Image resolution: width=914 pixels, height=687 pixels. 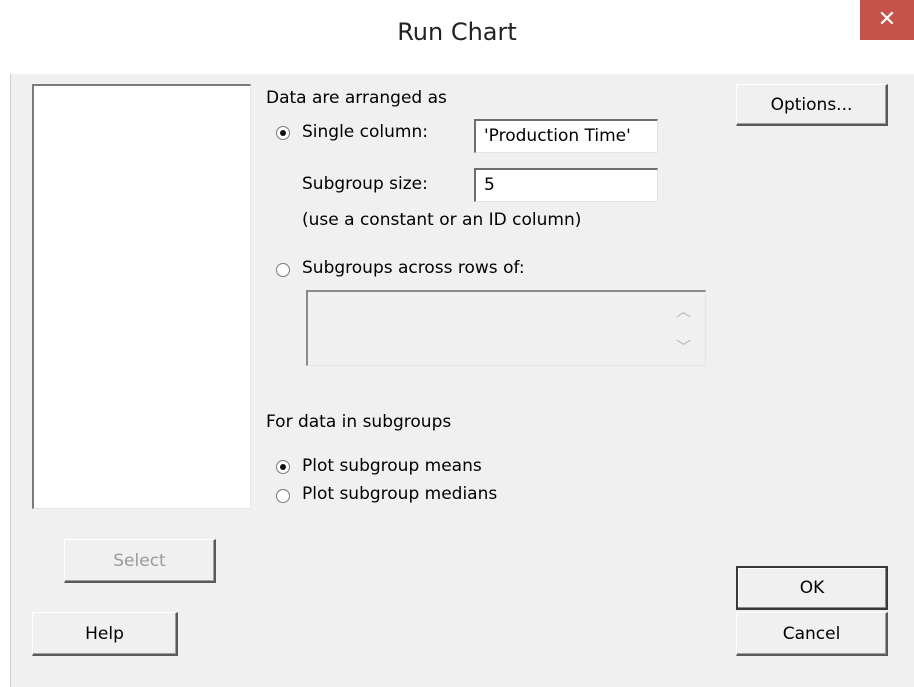 I want to click on plot-means-label: Plot subgroup means, so click(x=392, y=466).